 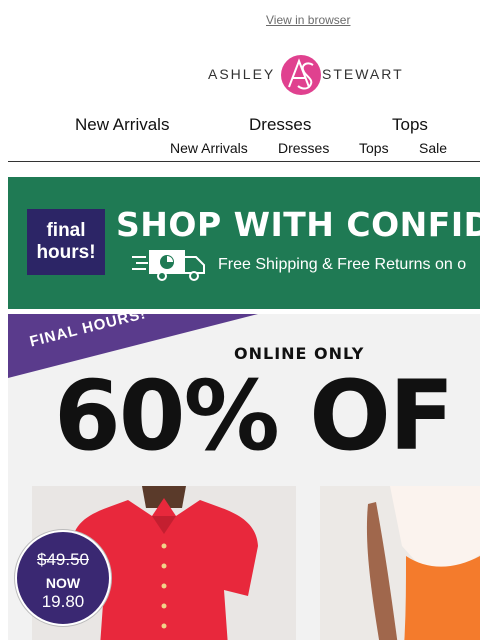 What do you see at coordinates (298, 224) in the screenshot?
I see `banner-headline: SHOP WITH CONFID` at bounding box center [298, 224].